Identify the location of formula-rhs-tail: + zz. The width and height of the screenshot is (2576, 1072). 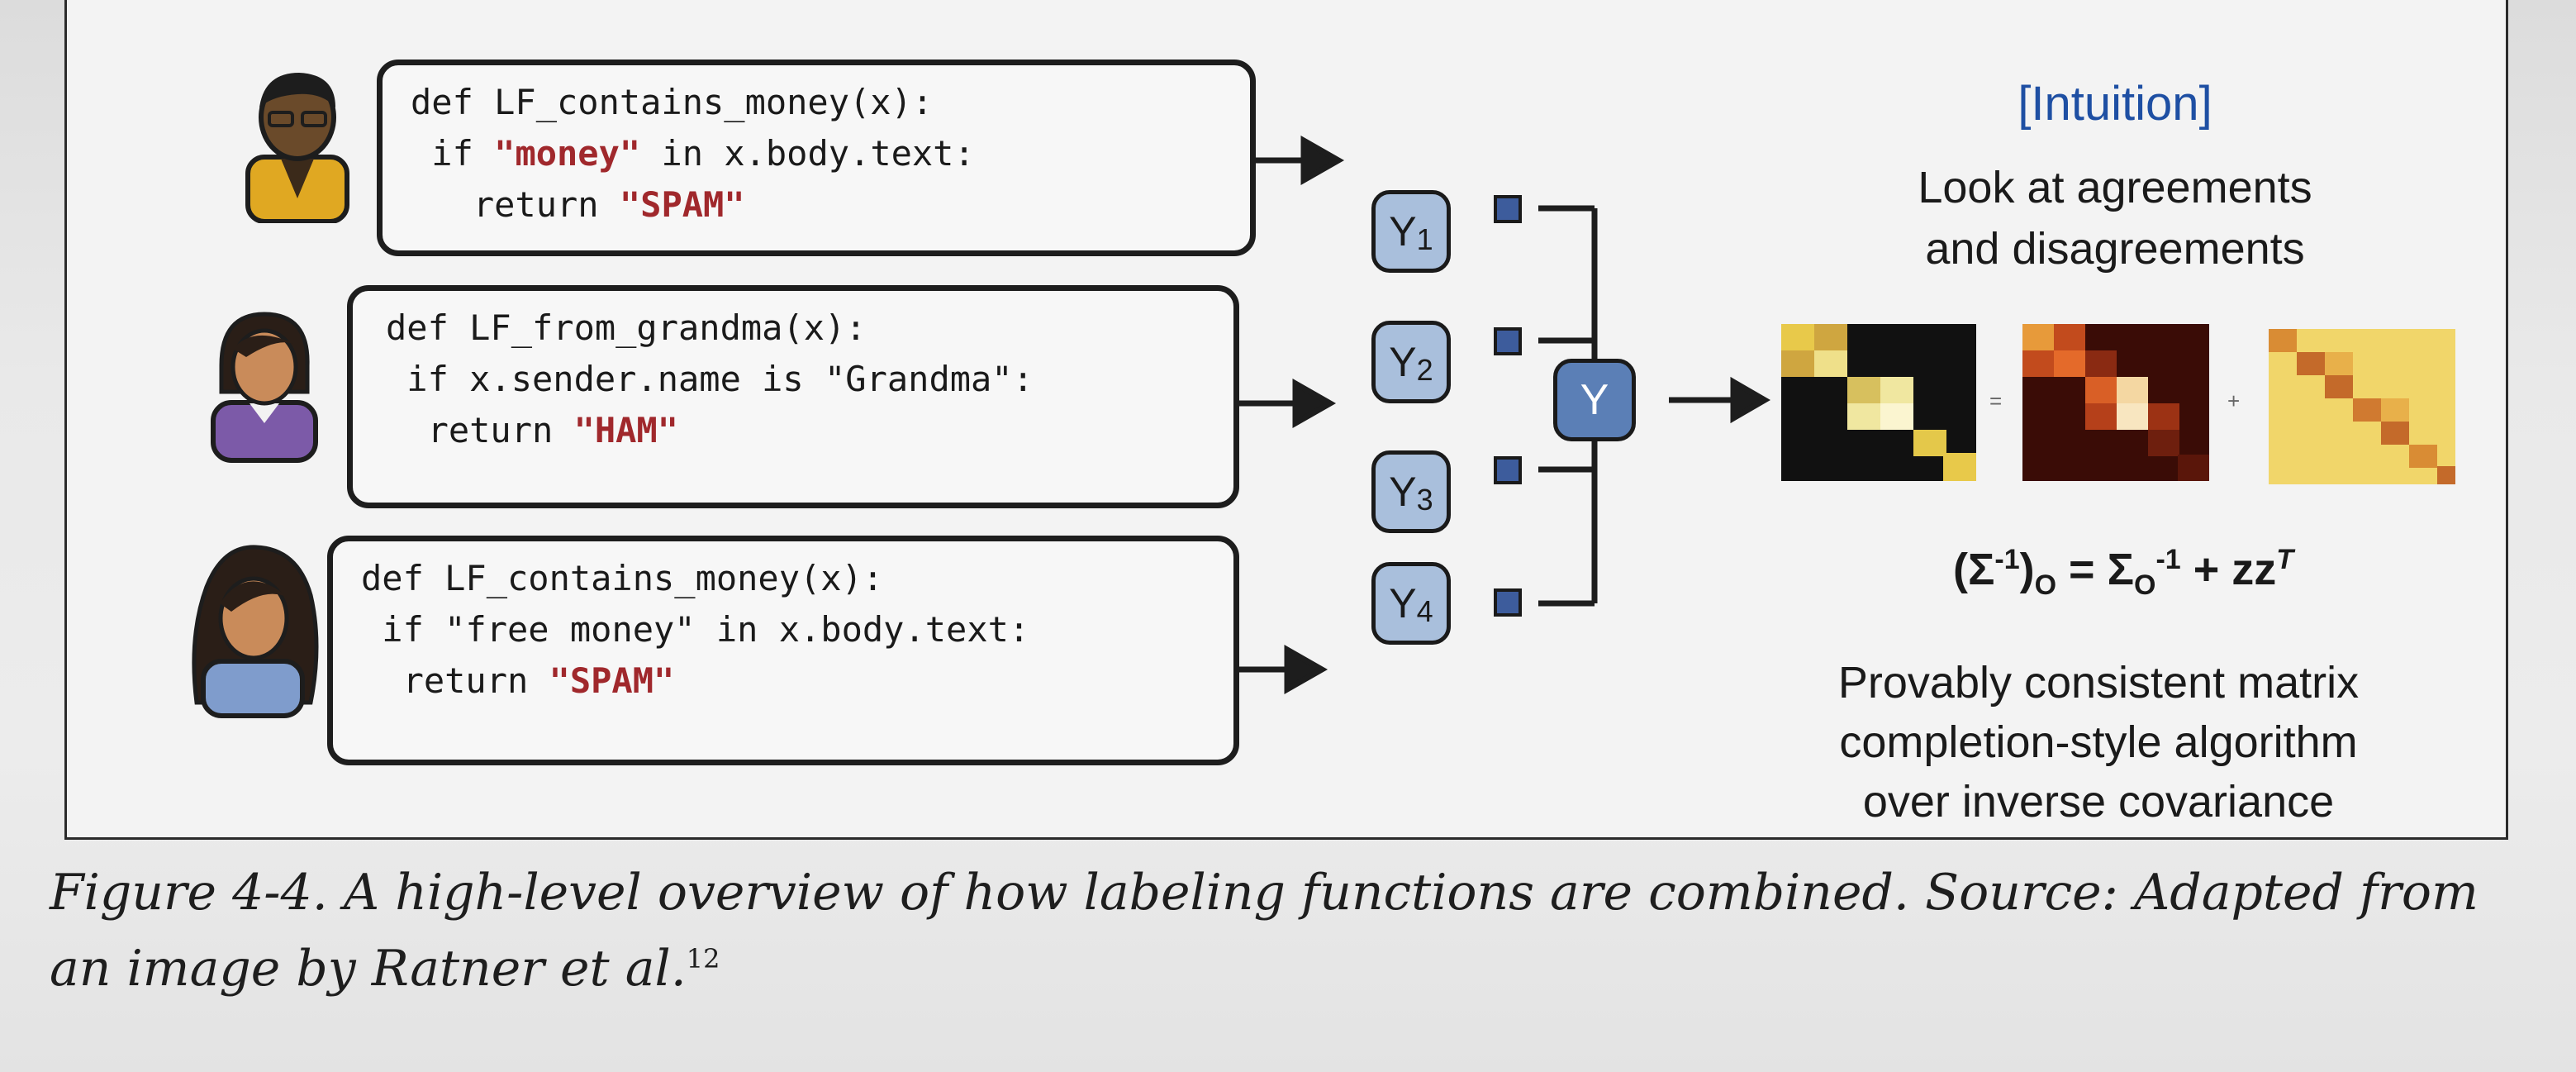
(2228, 569).